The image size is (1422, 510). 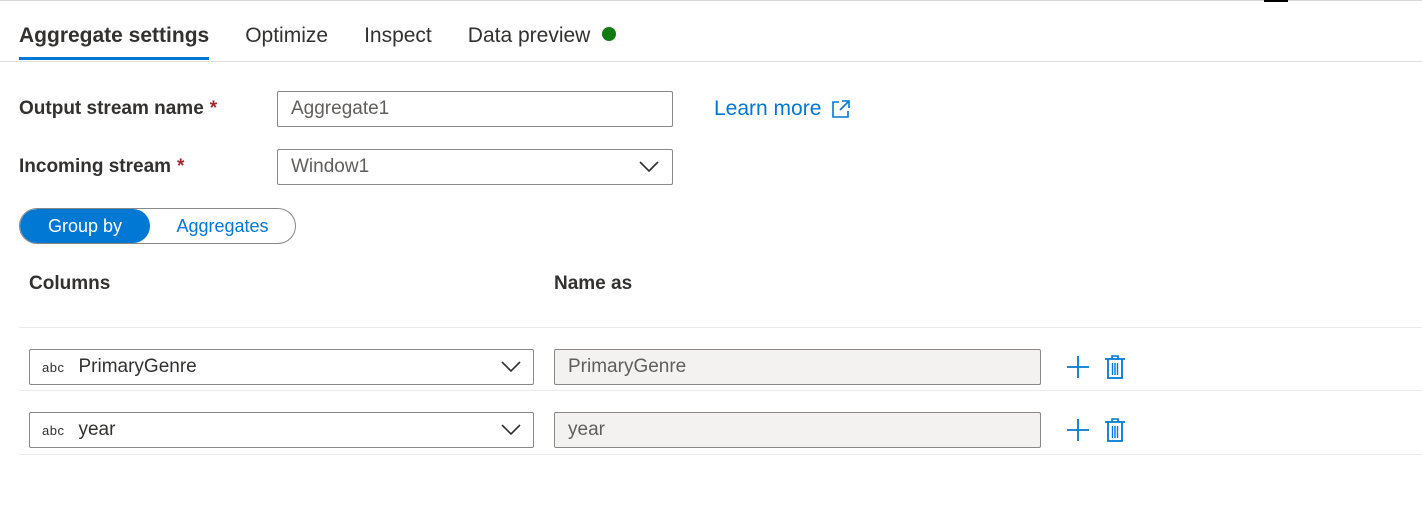 What do you see at coordinates (97, 429) in the screenshot?
I see `column-value: year` at bounding box center [97, 429].